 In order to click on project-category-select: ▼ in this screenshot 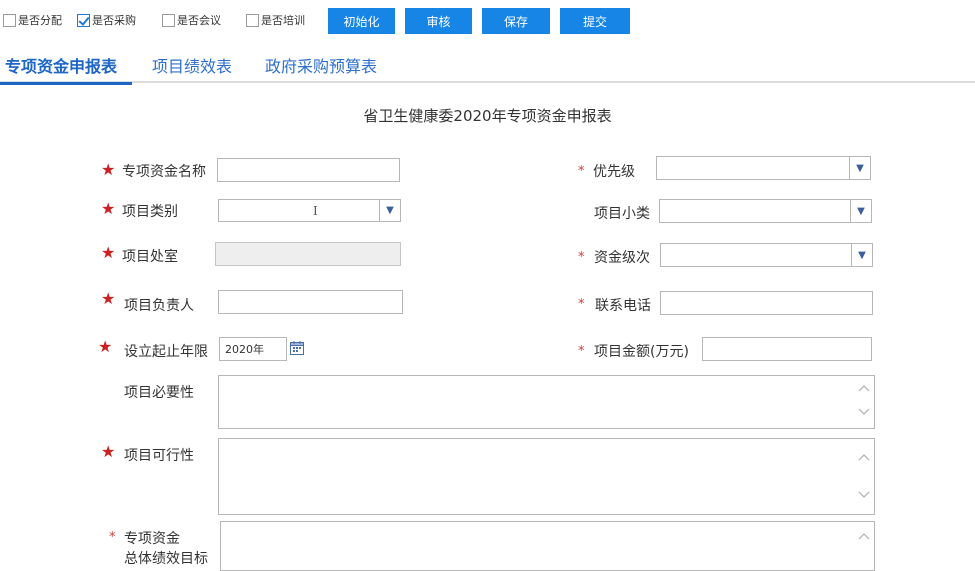, I will do `click(309, 210)`.